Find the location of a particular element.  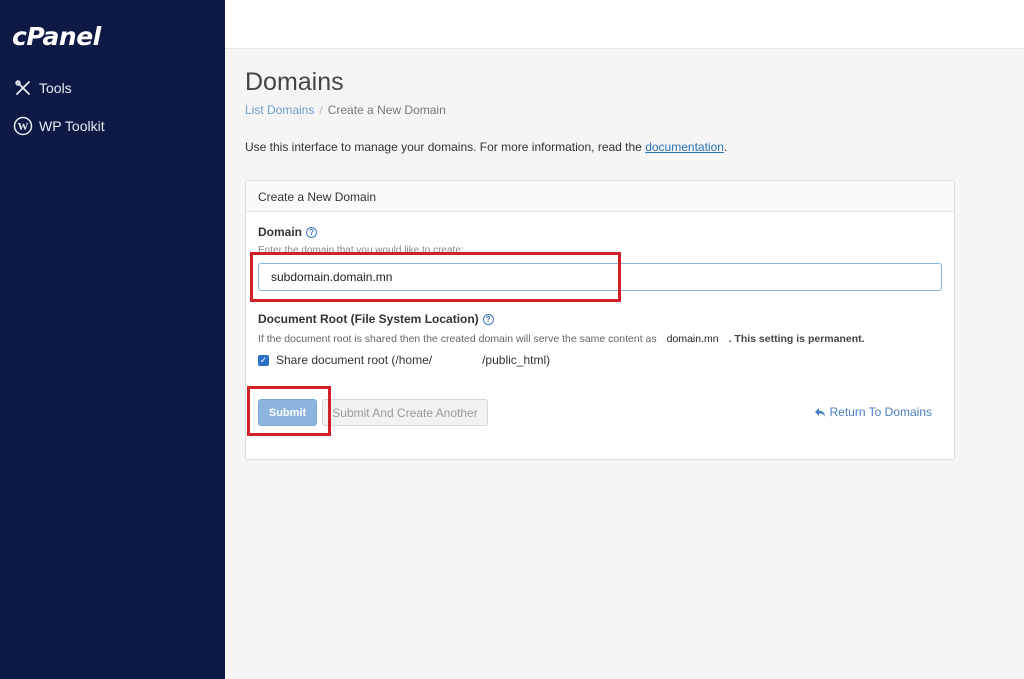

documentation-link: documentation is located at coordinates (684, 147).